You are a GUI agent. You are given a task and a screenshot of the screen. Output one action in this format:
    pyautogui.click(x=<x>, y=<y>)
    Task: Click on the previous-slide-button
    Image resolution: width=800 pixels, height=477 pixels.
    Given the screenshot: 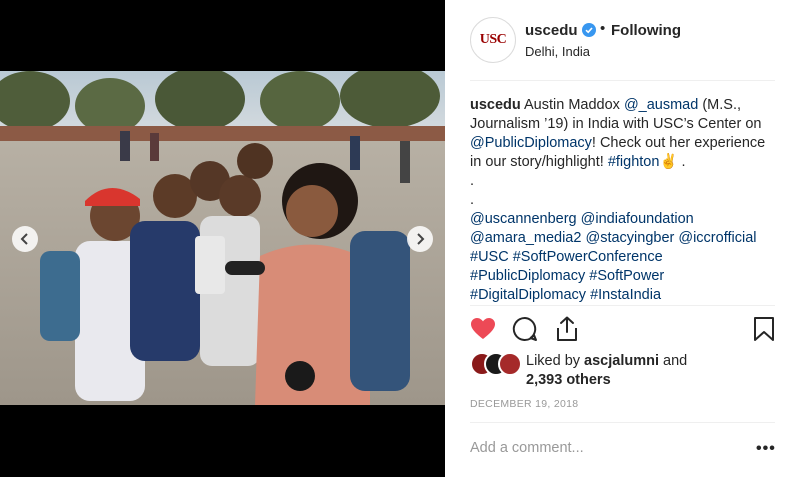 What is the action you would take?
    pyautogui.click(x=25, y=239)
    